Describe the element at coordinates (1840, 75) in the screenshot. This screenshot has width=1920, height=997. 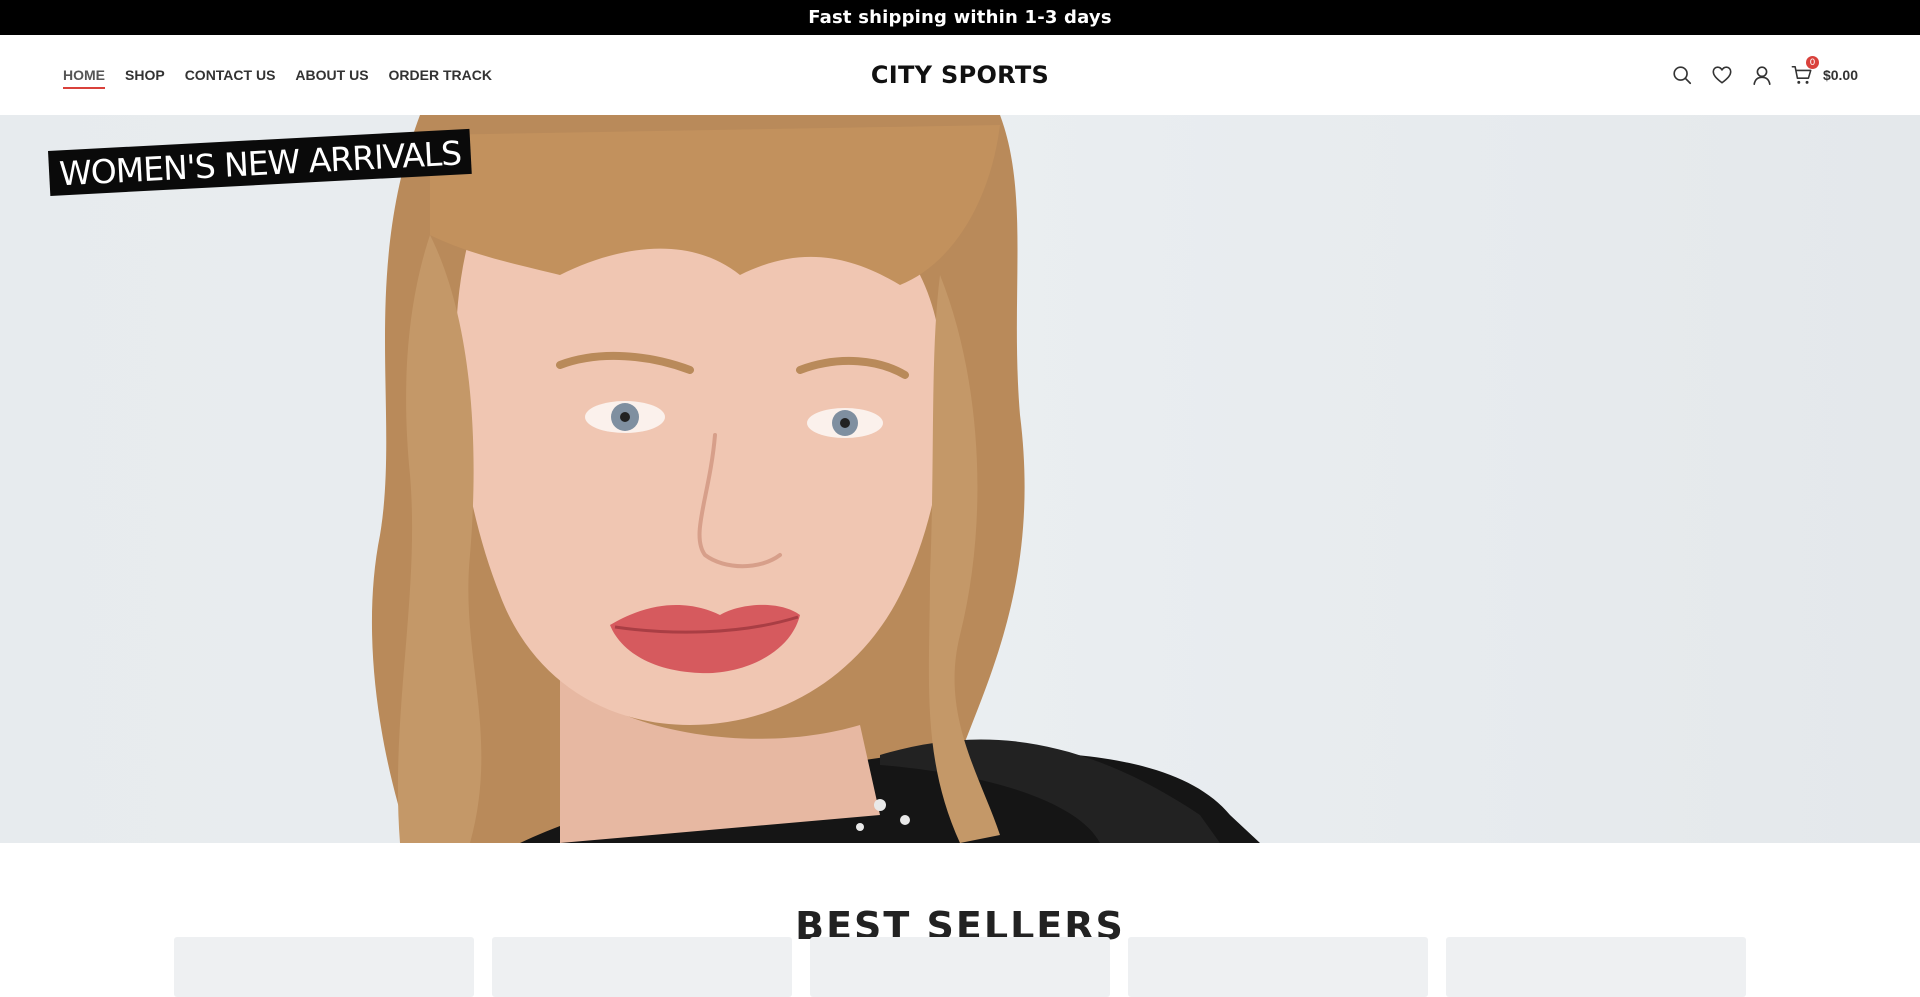
I see `cart-total: $0.00` at that location.